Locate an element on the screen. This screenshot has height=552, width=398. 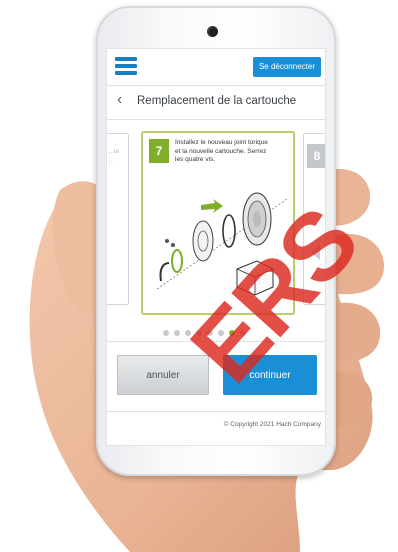
step-number-badge: 7 is located at coordinates (159, 151).